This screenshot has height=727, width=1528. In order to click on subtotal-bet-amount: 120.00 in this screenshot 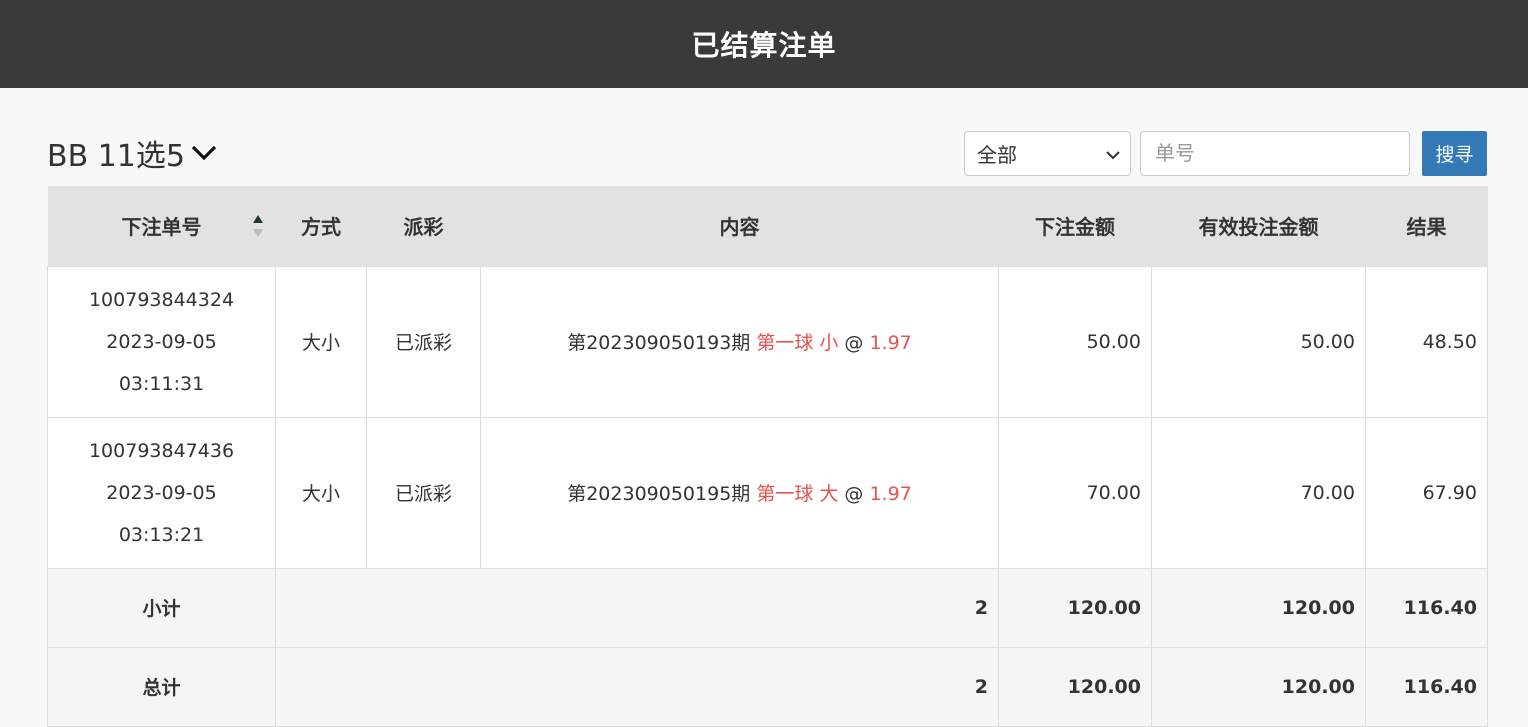, I will do `click(1075, 607)`.